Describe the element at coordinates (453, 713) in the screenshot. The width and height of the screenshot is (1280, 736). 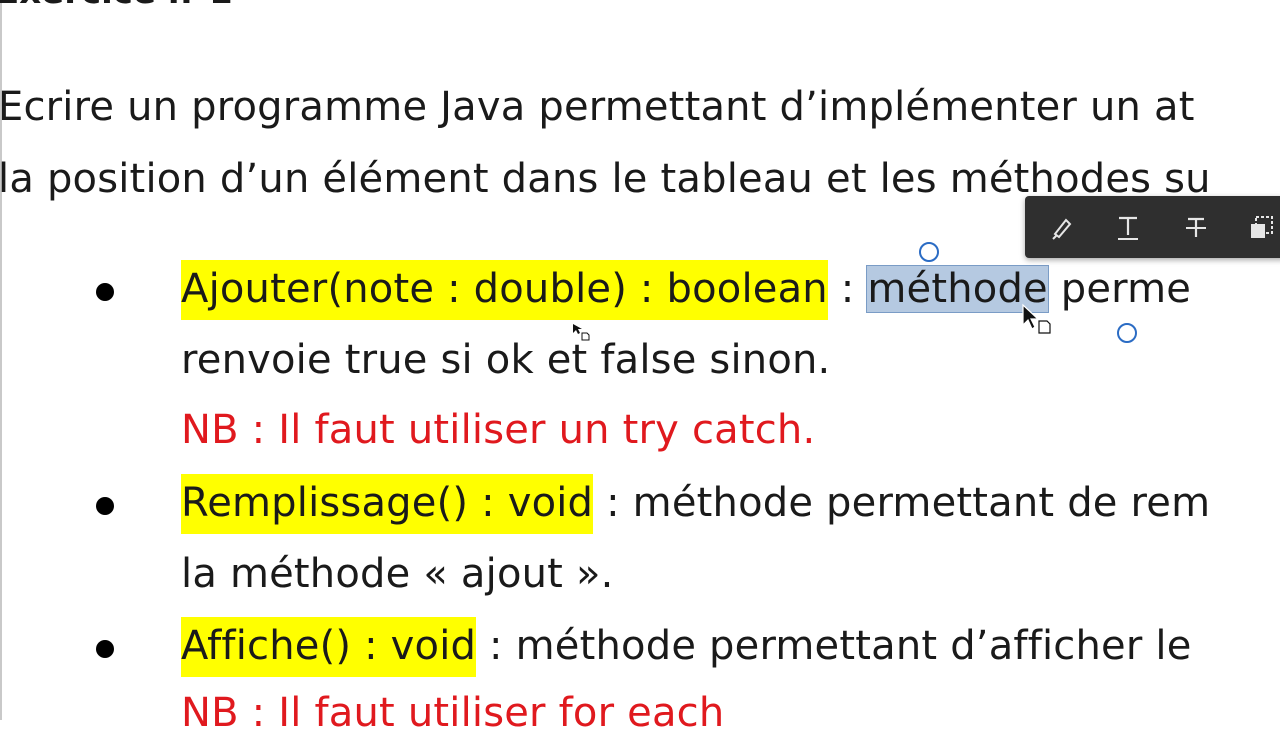
I see `item-3-note: NB : Il faut utiliser for each` at that location.